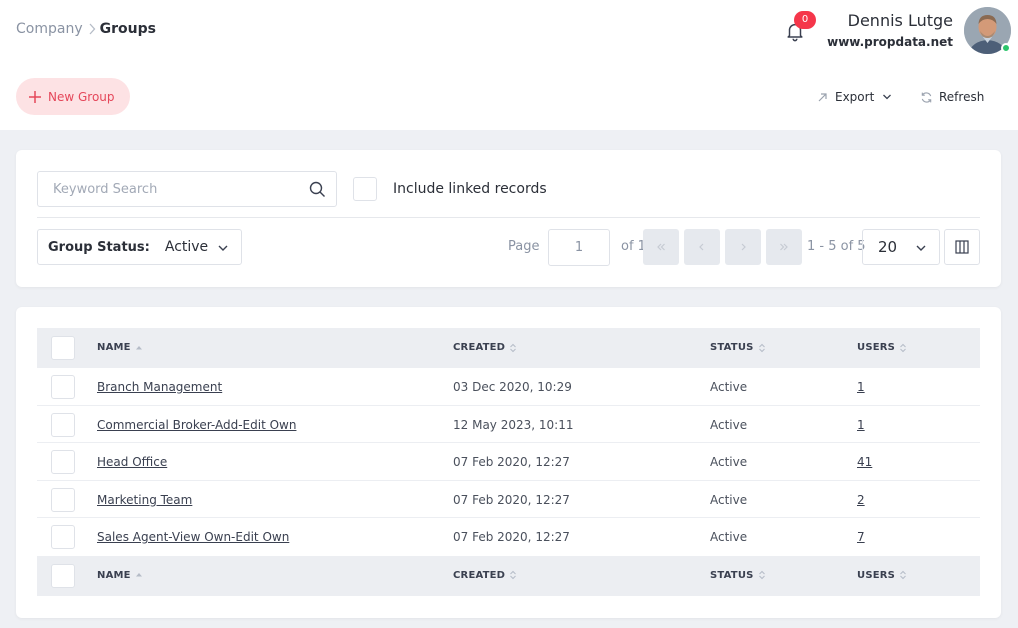  I want to click on export-label: Export, so click(855, 97).